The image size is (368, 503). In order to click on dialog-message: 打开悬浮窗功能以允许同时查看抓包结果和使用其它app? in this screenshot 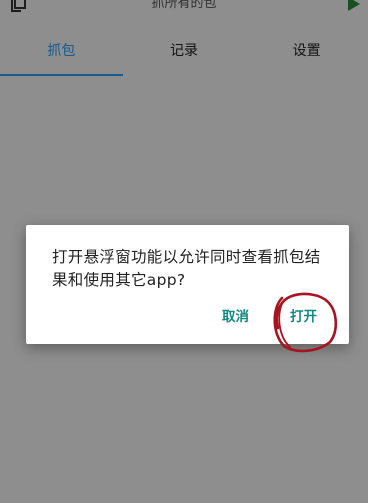, I will do `click(186, 268)`.